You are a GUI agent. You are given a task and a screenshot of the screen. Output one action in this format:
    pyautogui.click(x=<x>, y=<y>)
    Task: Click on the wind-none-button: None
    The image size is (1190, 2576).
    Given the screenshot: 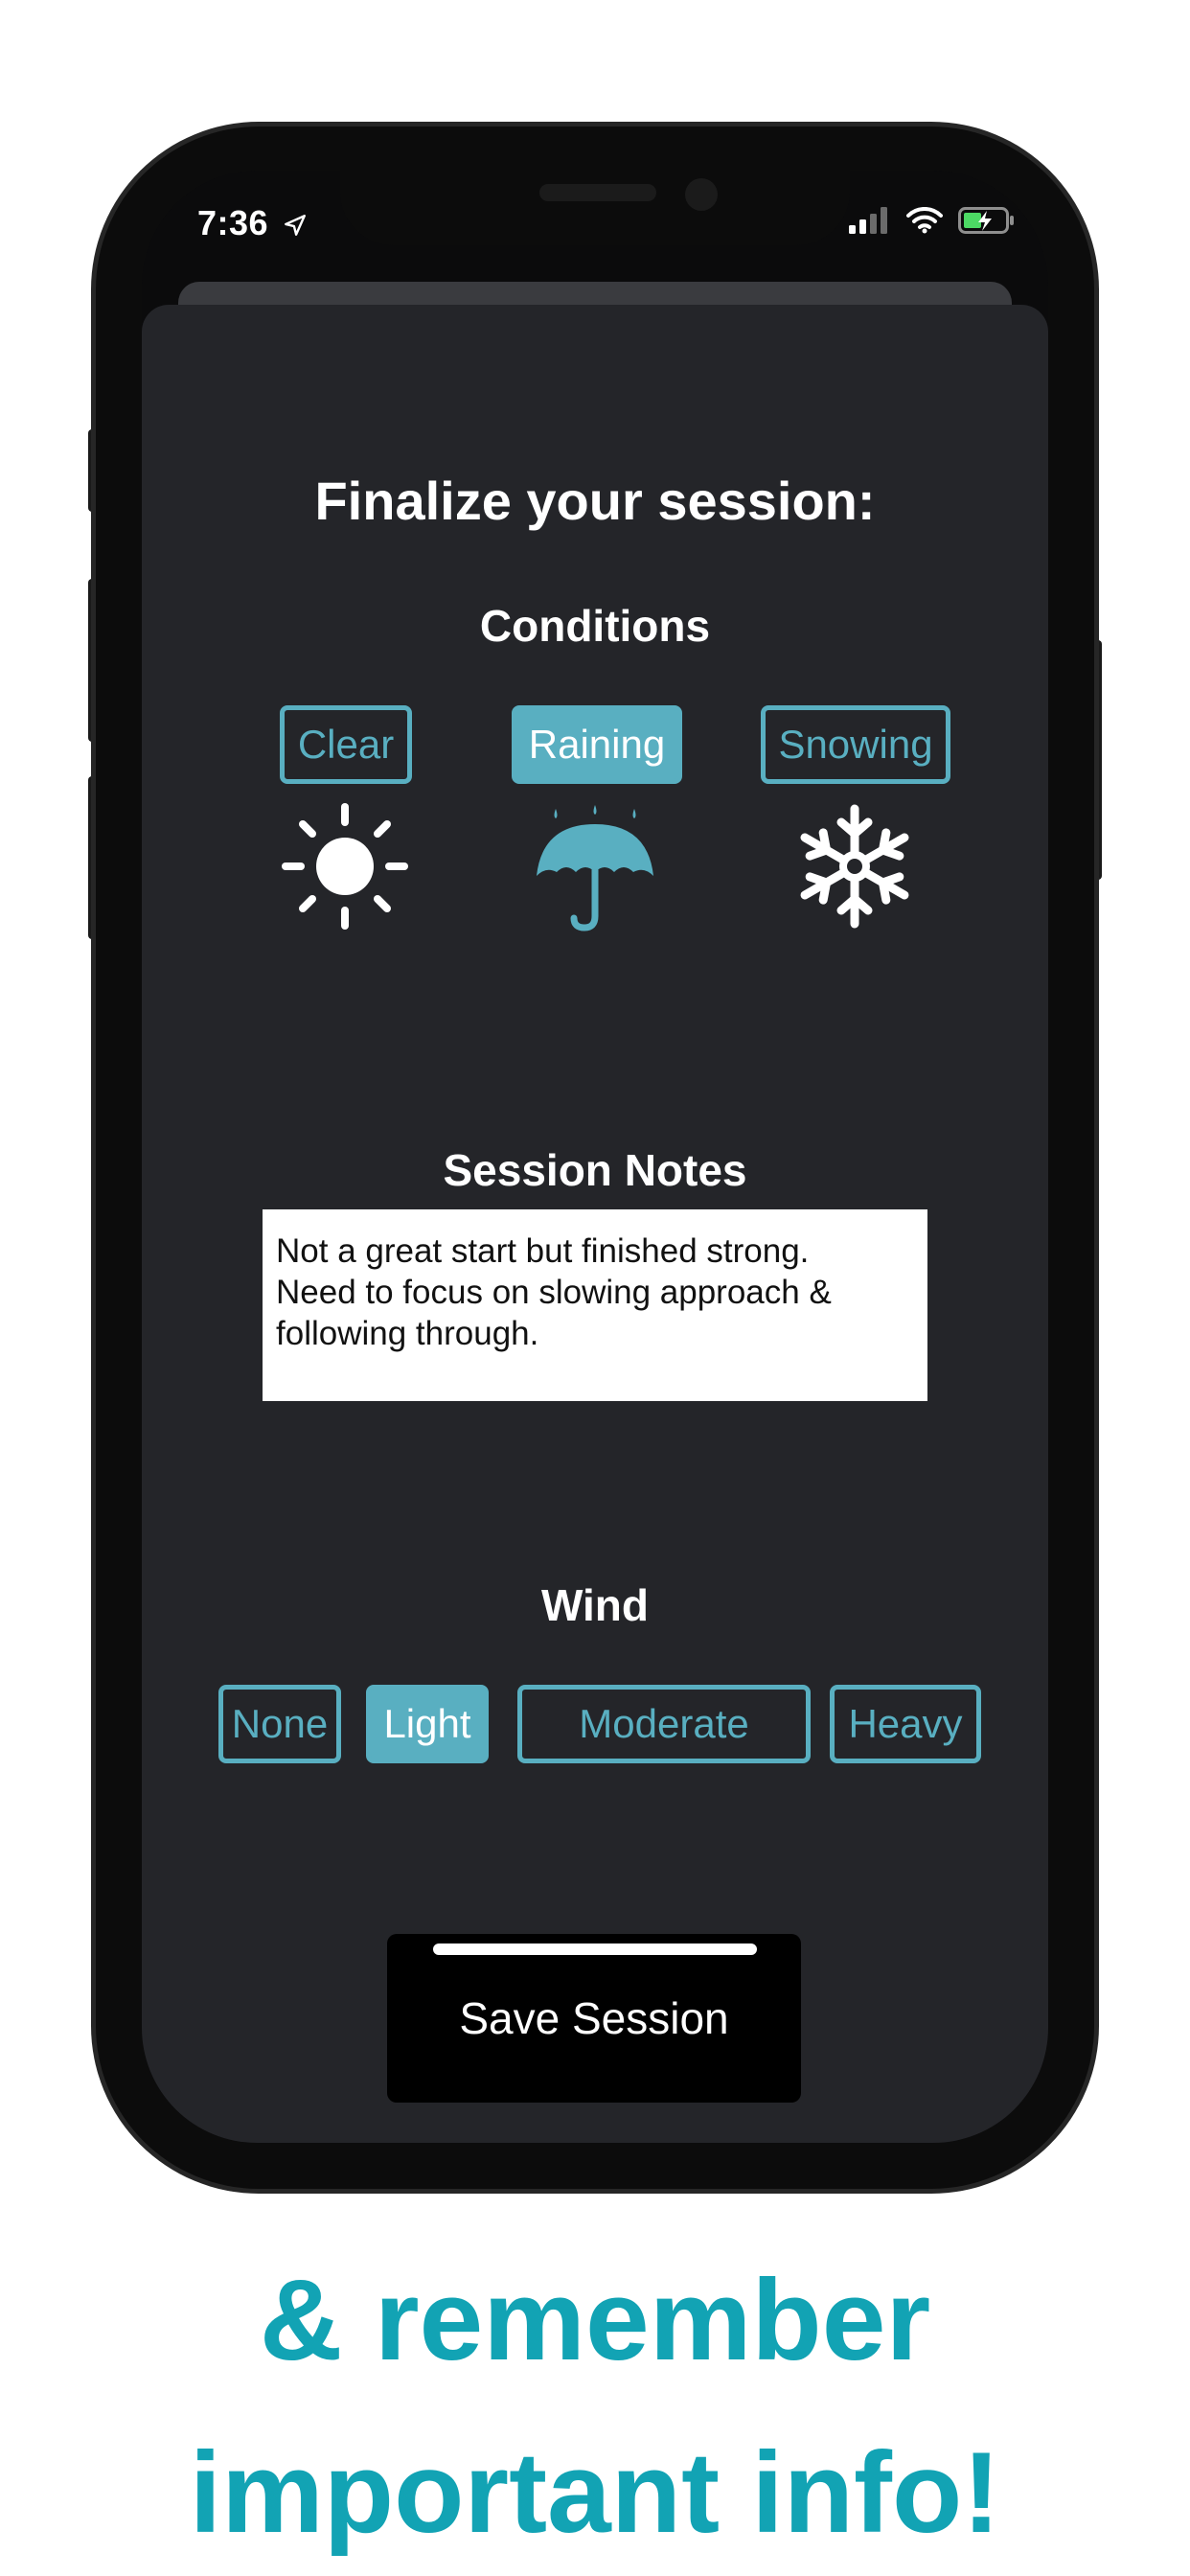 What is the action you would take?
    pyautogui.click(x=279, y=1724)
    